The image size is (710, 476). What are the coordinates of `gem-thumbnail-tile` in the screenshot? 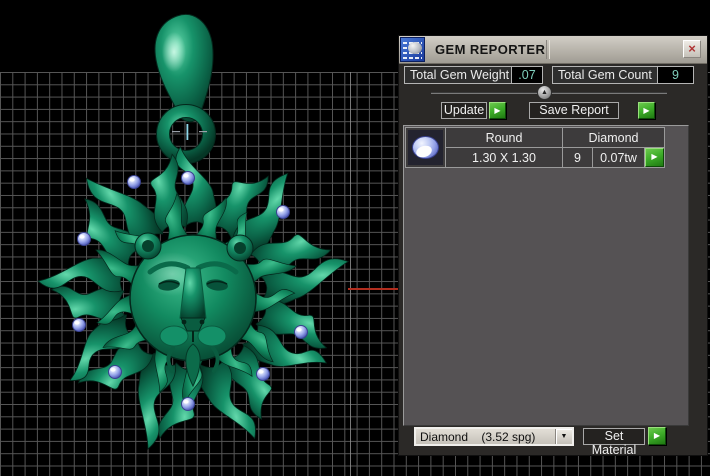 It's located at (425, 147).